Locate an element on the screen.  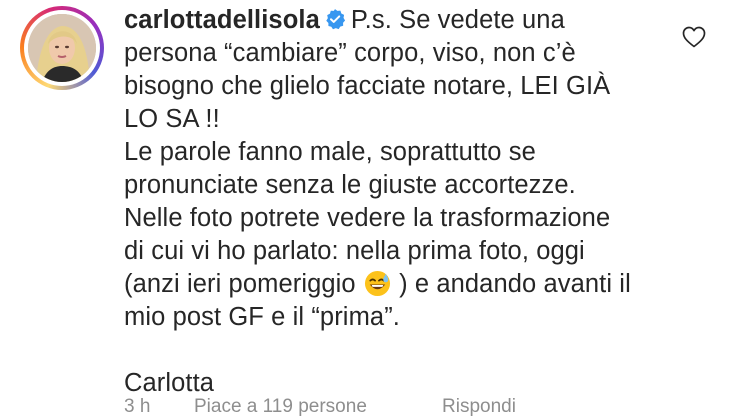
verified-badge-icon is located at coordinates (335, 19).